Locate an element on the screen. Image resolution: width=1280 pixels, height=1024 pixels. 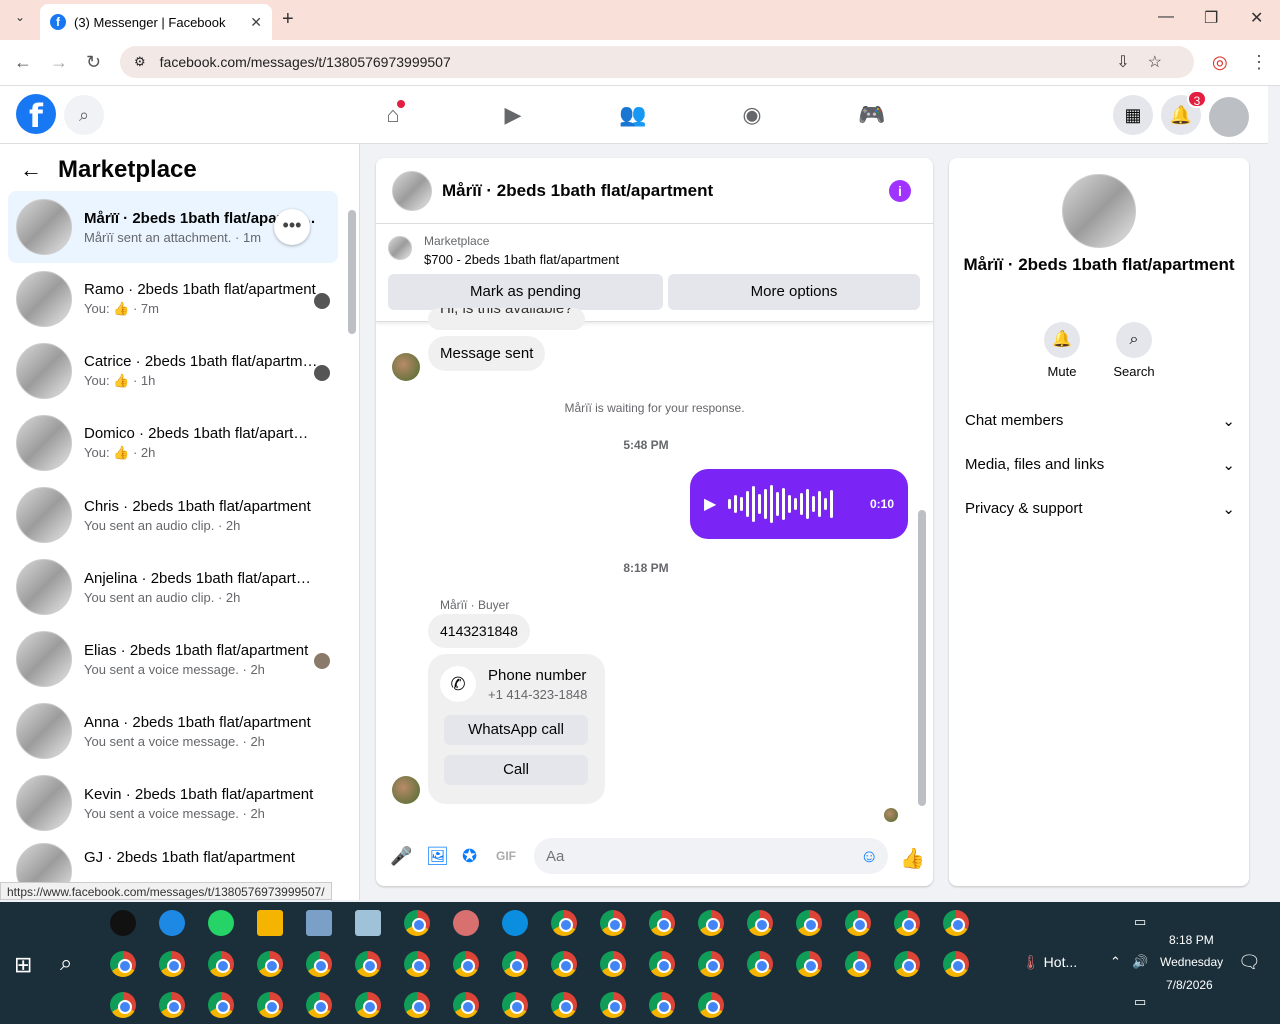
search-button: ⌕ Search is located at coordinates (1134, 350).